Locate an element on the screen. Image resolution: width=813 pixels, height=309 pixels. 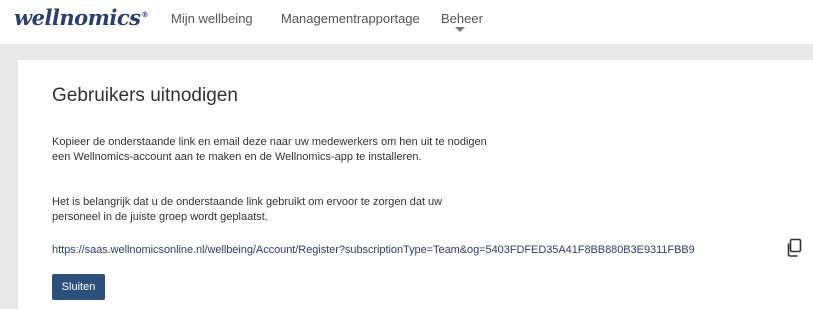
copy-icon is located at coordinates (794, 248).